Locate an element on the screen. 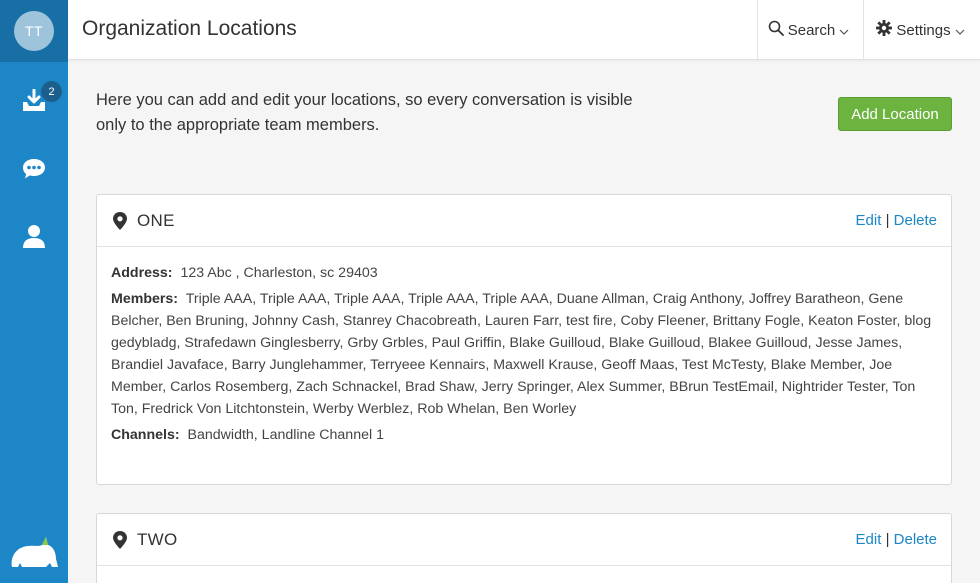 The height and width of the screenshot is (583, 980). user-icon is located at coordinates (34, 238).